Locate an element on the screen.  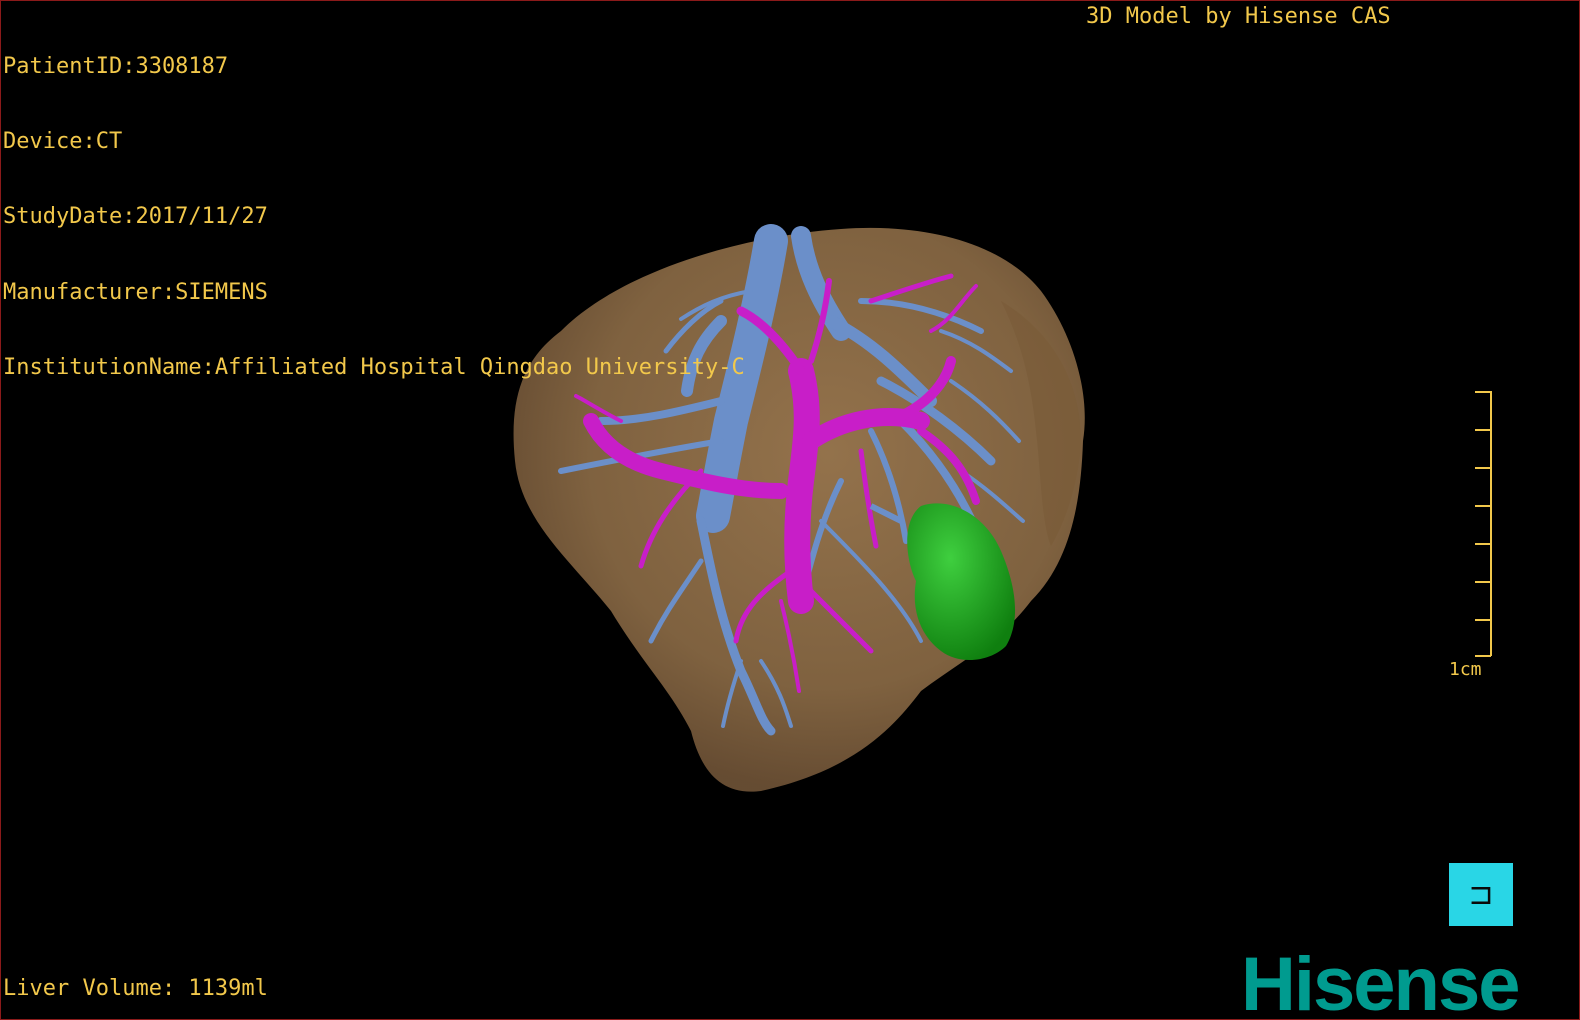
patient-id-text: PatientID:3308187 is located at coordinates (116, 66).